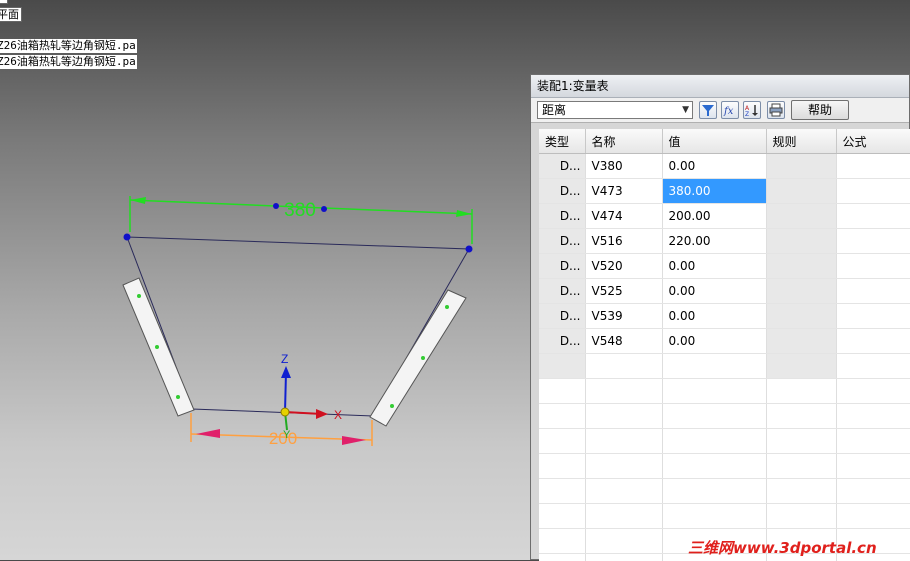 The height and width of the screenshot is (561, 910). I want to click on axis-y-label: Y, so click(287, 435).